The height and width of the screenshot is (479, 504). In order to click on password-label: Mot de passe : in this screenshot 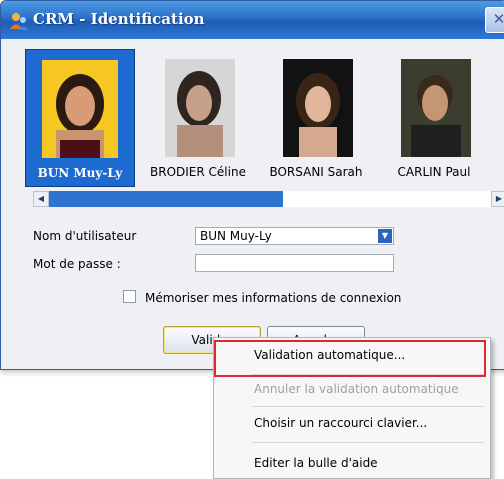, I will do `click(77, 264)`.